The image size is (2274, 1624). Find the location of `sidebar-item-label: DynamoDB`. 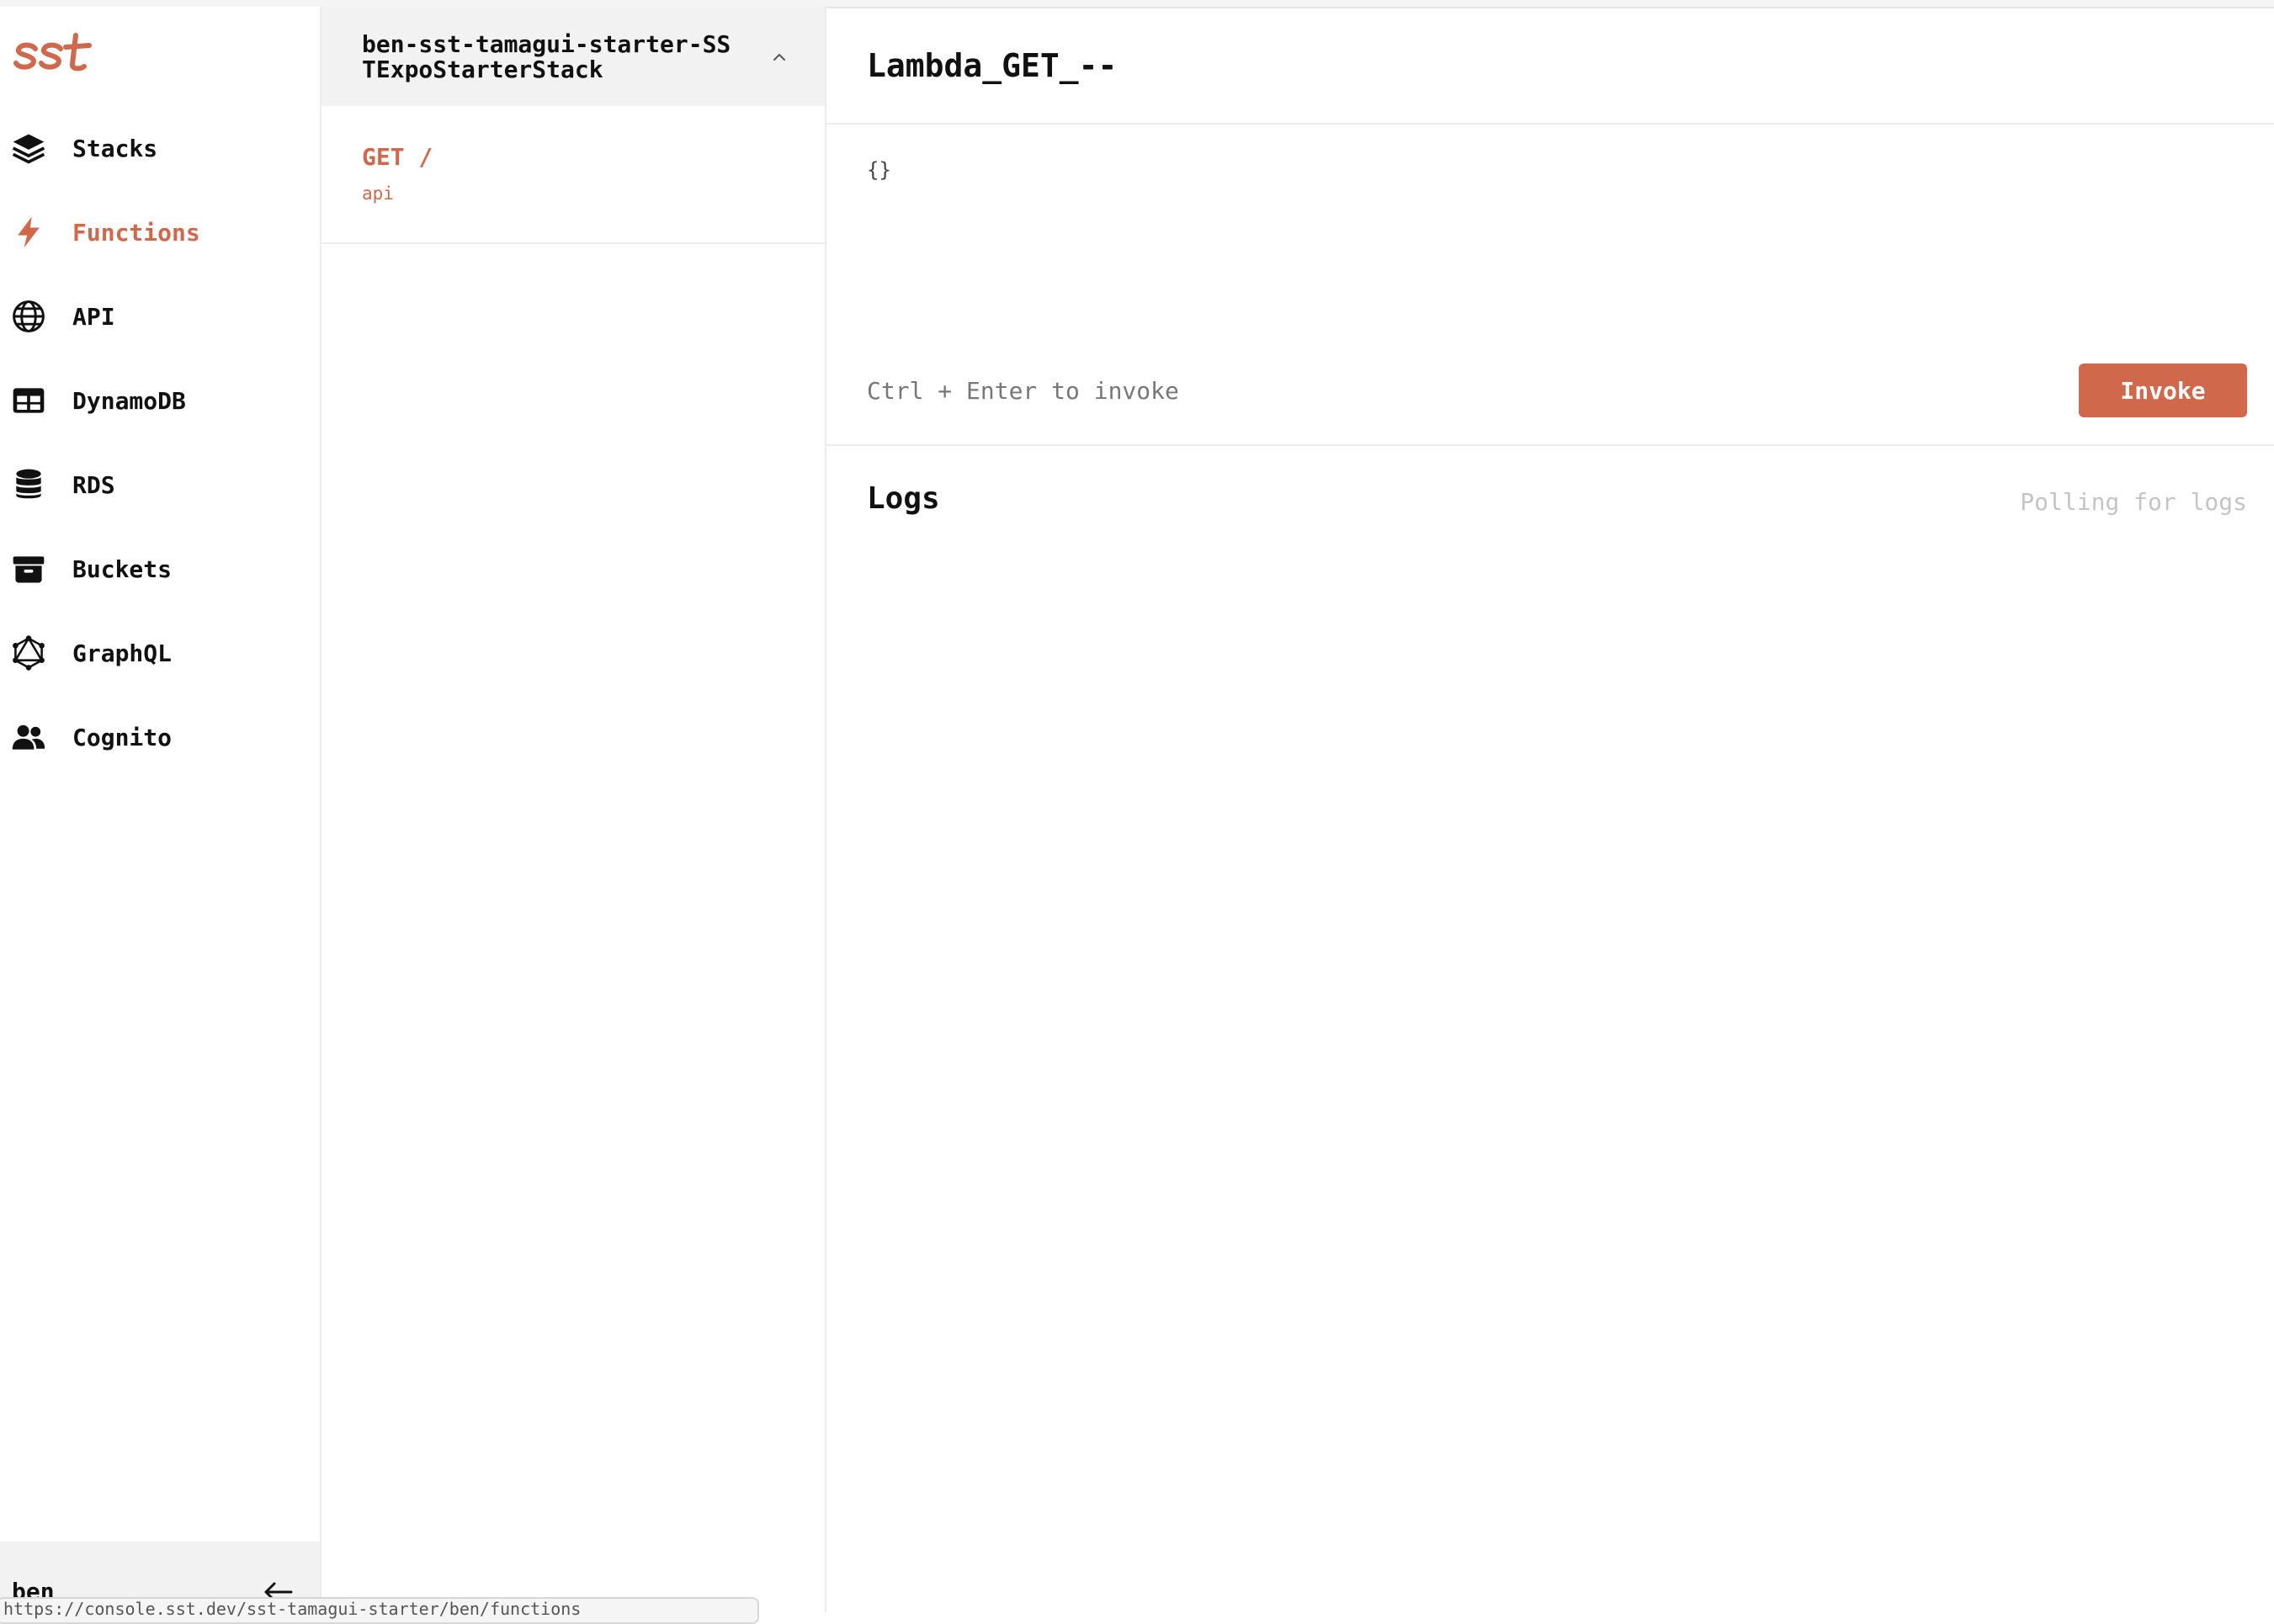

sidebar-item-label: DynamoDB is located at coordinates (129, 400).